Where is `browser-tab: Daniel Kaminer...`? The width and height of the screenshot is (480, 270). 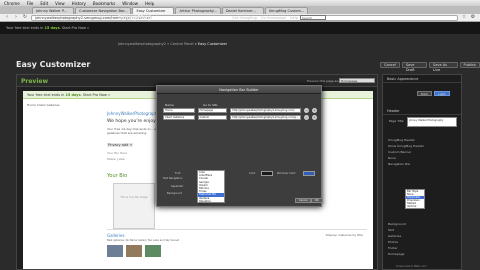
browser-tab: Daniel Kaminer... is located at coordinates (242, 10).